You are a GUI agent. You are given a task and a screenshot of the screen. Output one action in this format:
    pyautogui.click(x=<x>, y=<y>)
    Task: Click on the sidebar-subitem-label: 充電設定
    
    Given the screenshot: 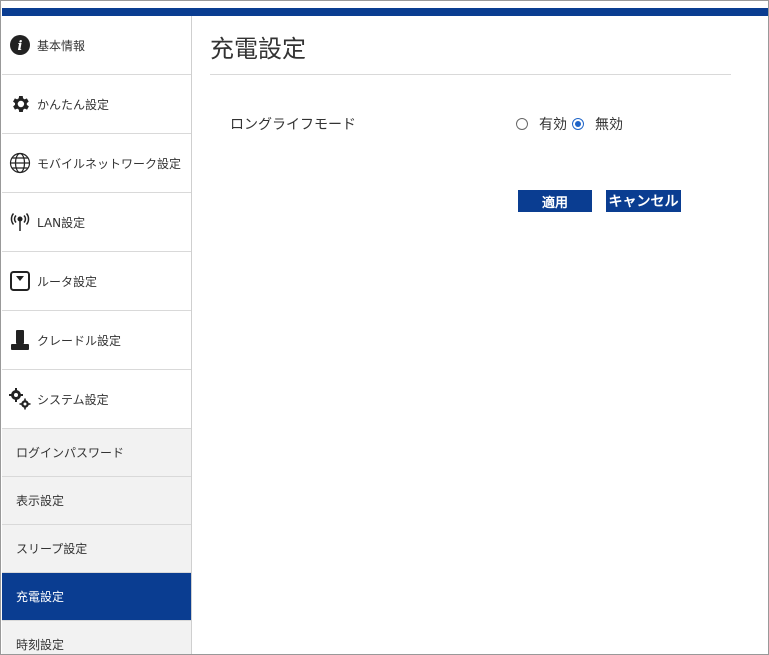 What is the action you would take?
    pyautogui.click(x=40, y=597)
    